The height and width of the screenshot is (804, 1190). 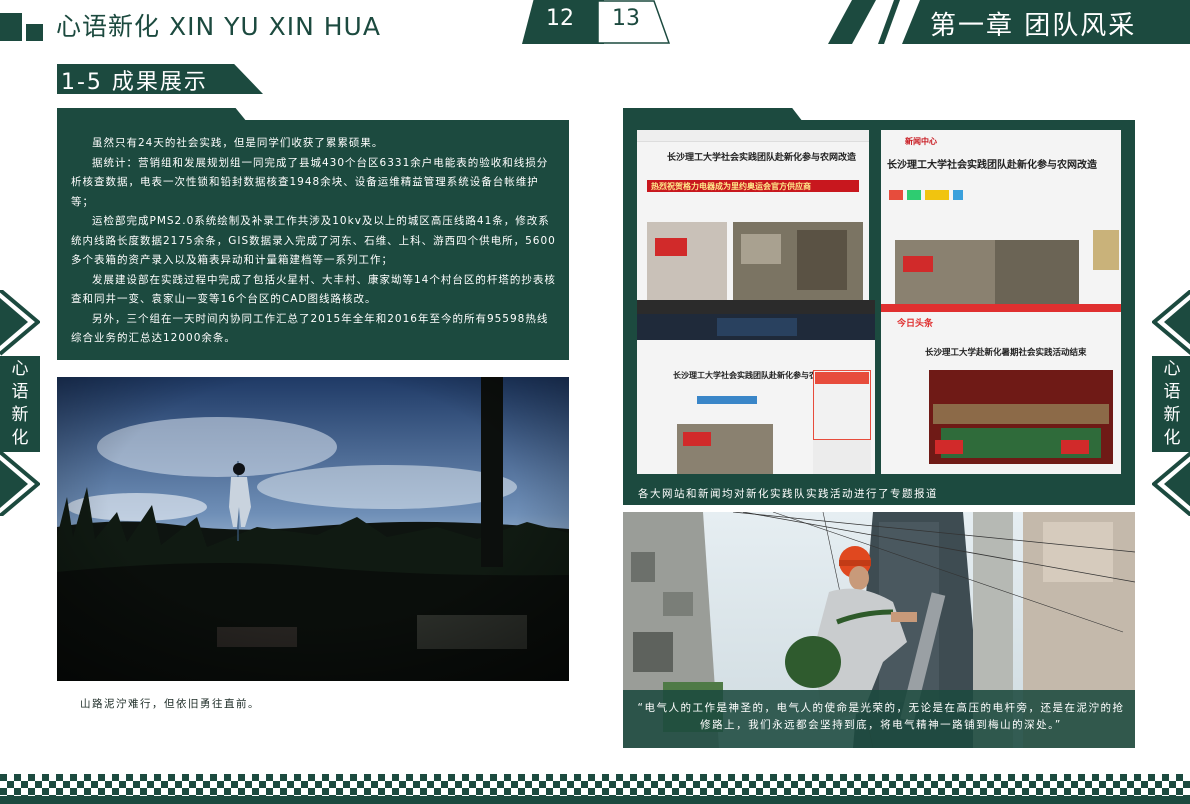 I want to click on logo-block-large, so click(x=11, y=27).